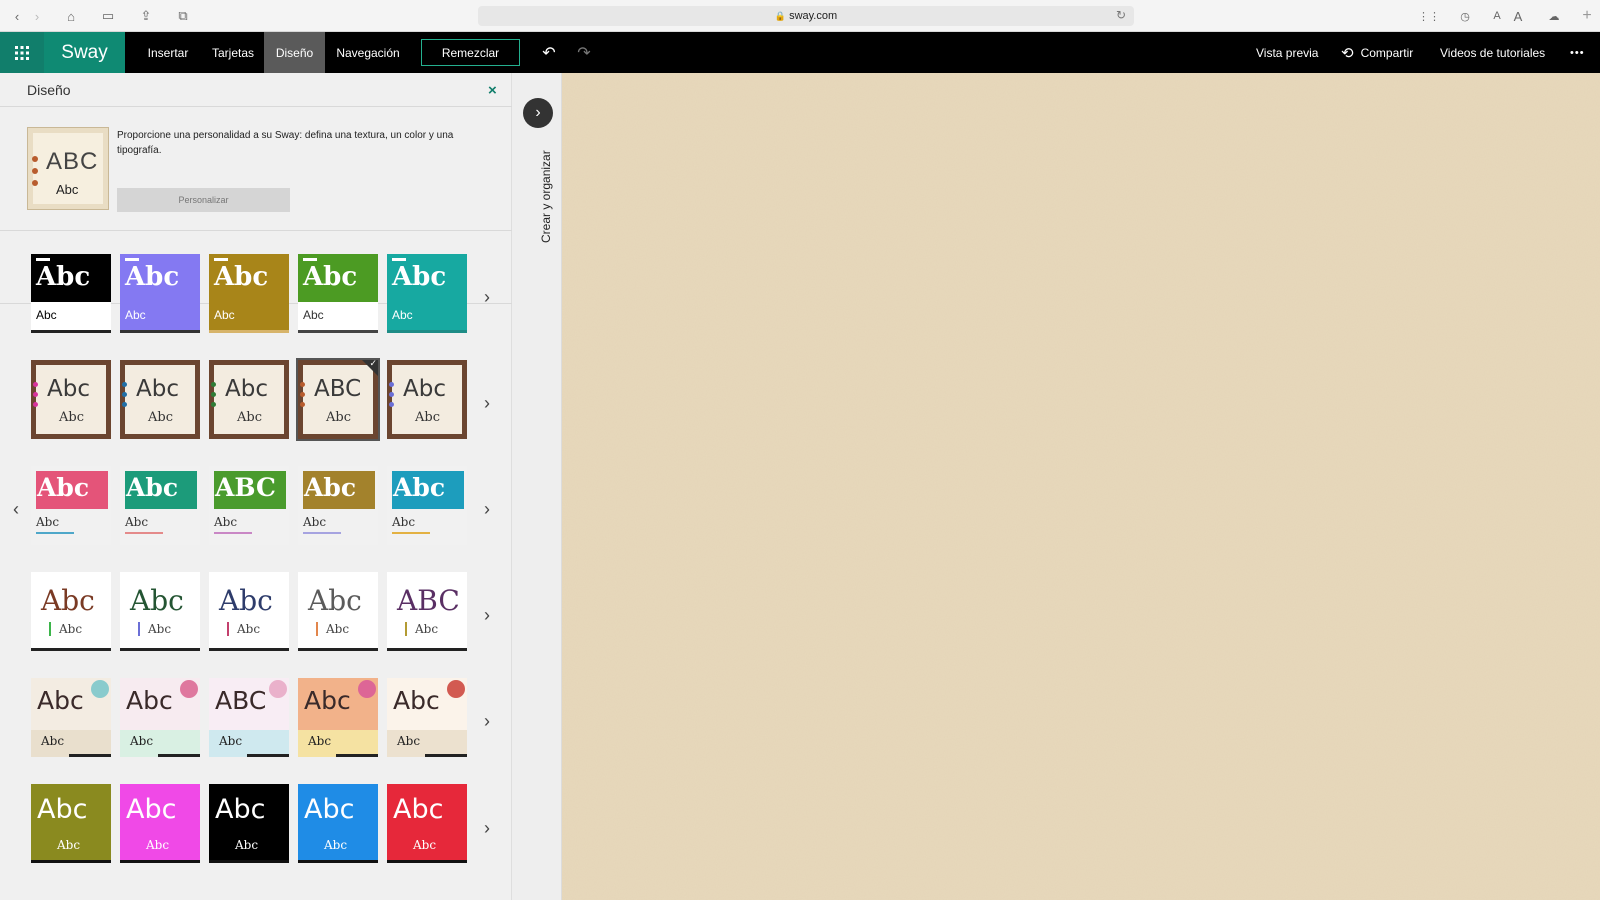  I want to click on browser-toolbar: ‹ › ⌂ ▭ ⇪ ⧉ 🔒 sway.com ↻ ⋮⋮ ◷ A A ☁ +, so click(800, 16).